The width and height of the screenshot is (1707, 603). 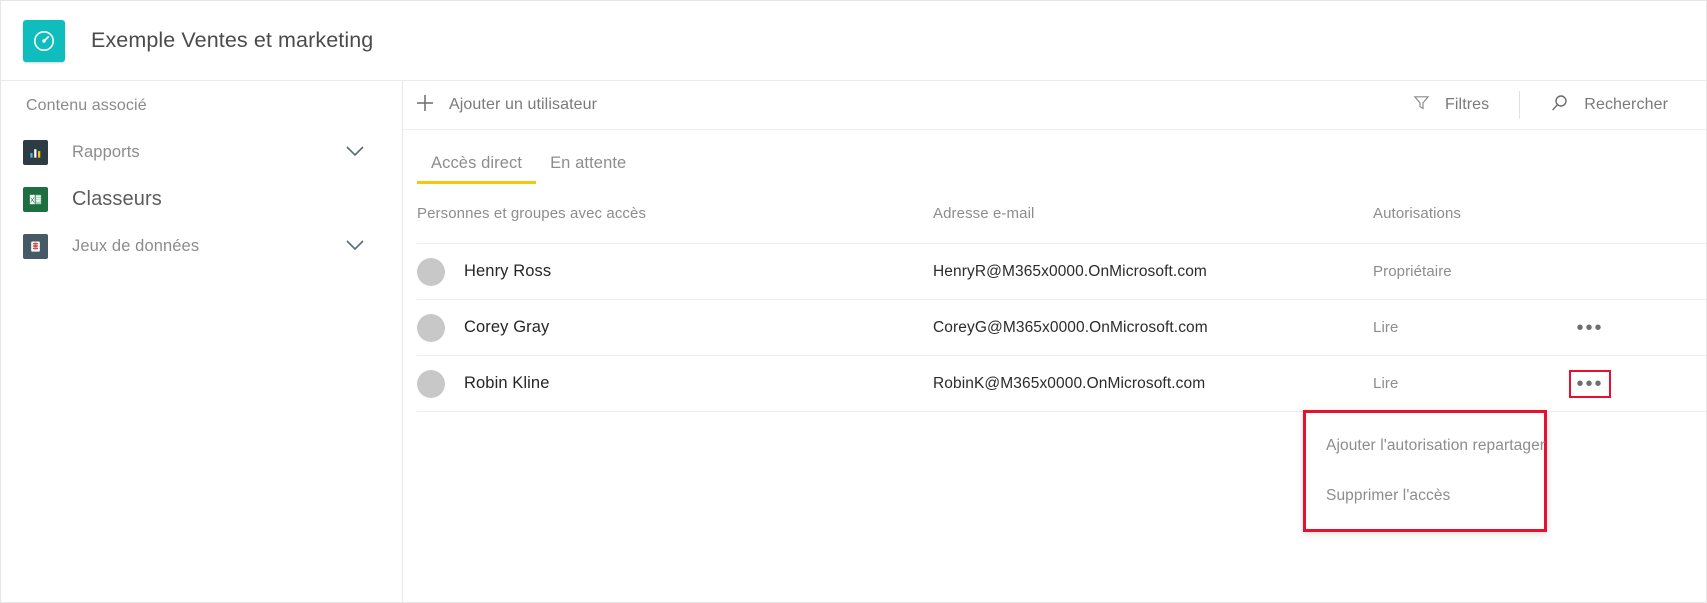 What do you see at coordinates (1425, 496) in the screenshot?
I see `menu-item-remove-access: Supprimer l'accès` at bounding box center [1425, 496].